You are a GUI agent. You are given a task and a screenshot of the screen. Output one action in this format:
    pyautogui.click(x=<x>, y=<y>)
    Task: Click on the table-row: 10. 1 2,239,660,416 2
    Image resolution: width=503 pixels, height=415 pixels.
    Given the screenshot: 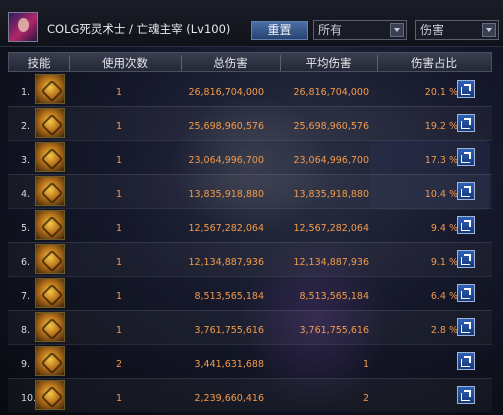 What is the action you would take?
    pyautogui.click(x=250, y=395)
    